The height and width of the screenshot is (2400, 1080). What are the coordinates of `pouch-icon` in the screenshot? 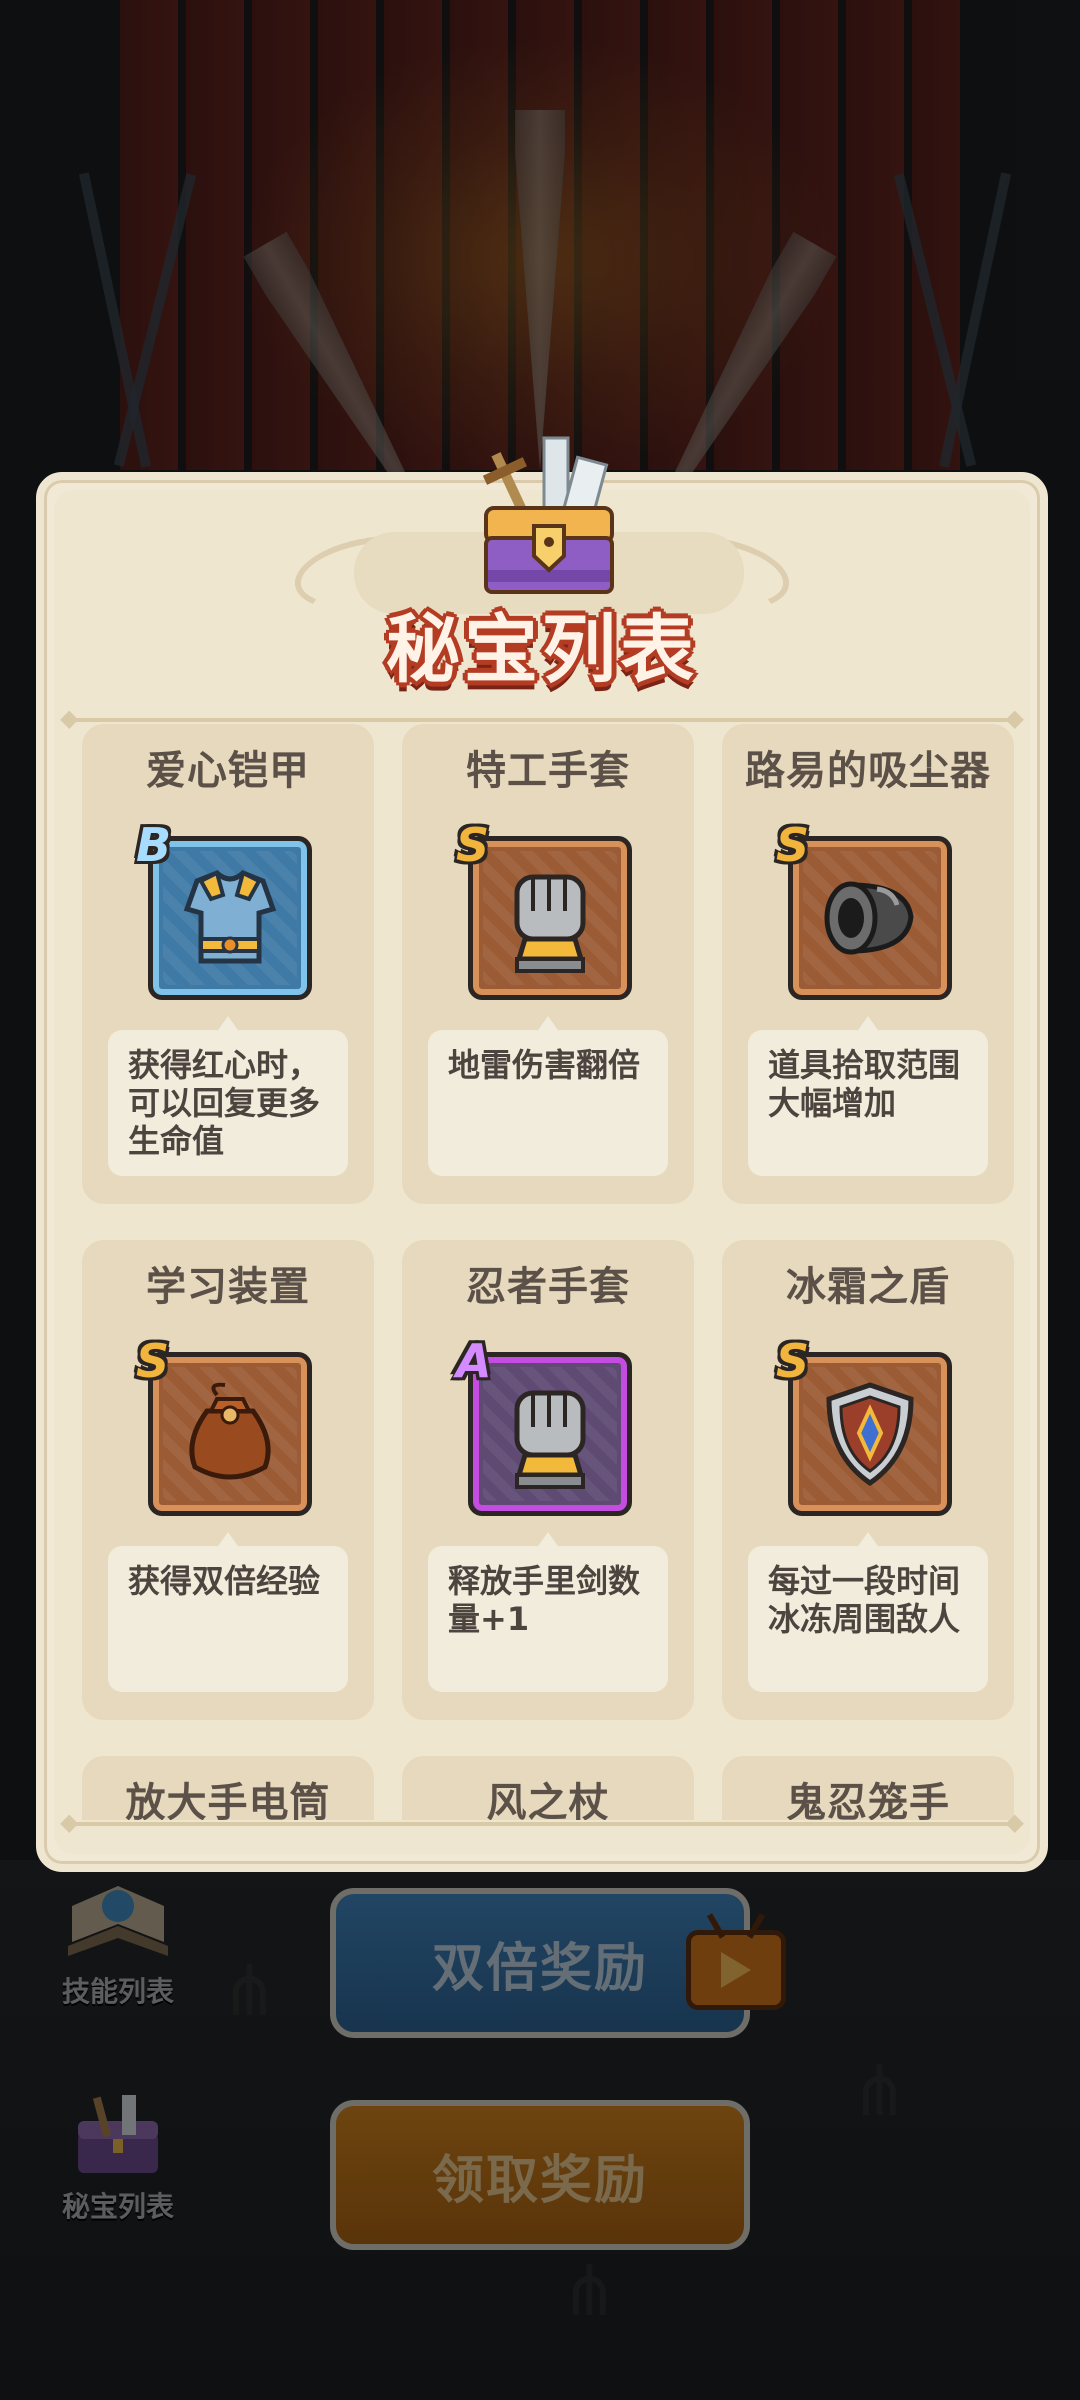 It's located at (230, 1431).